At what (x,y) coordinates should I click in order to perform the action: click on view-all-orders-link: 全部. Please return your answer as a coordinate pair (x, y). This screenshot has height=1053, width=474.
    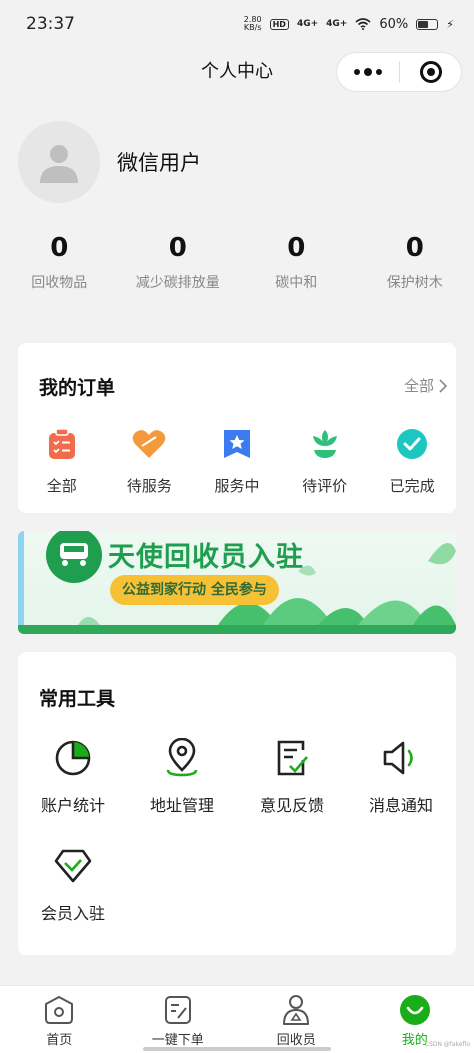
    Looking at the image, I should click on (426, 385).